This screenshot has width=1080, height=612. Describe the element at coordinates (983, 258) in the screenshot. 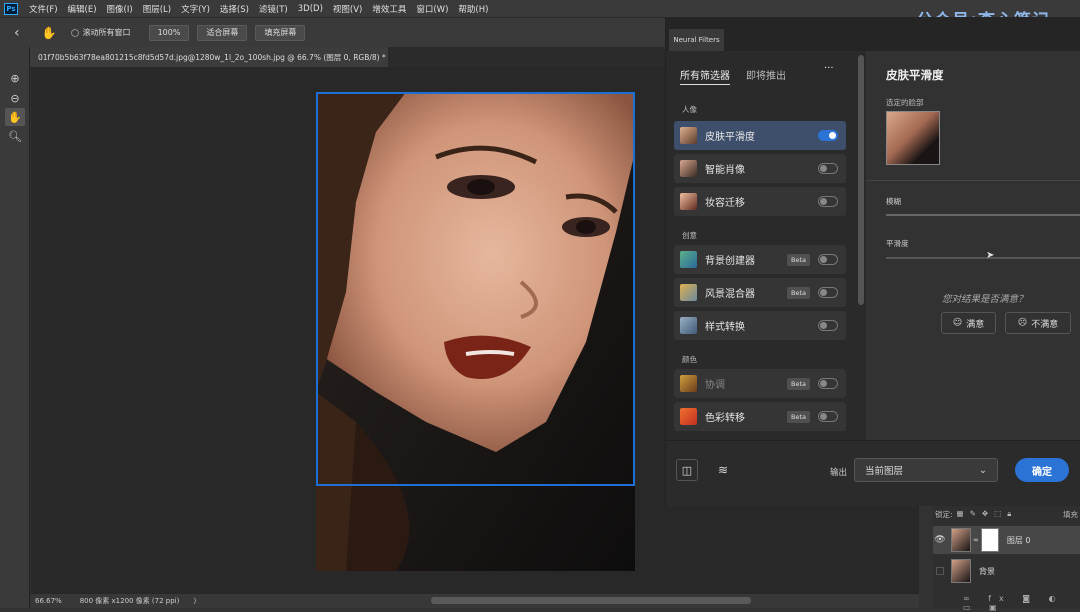

I see `smoothness-slider` at that location.